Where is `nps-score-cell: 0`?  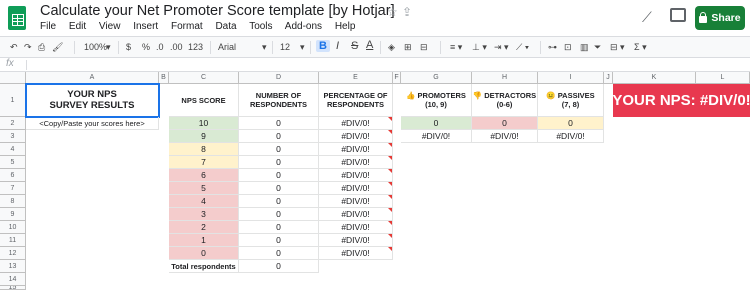 nps-score-cell: 0 is located at coordinates (204, 253).